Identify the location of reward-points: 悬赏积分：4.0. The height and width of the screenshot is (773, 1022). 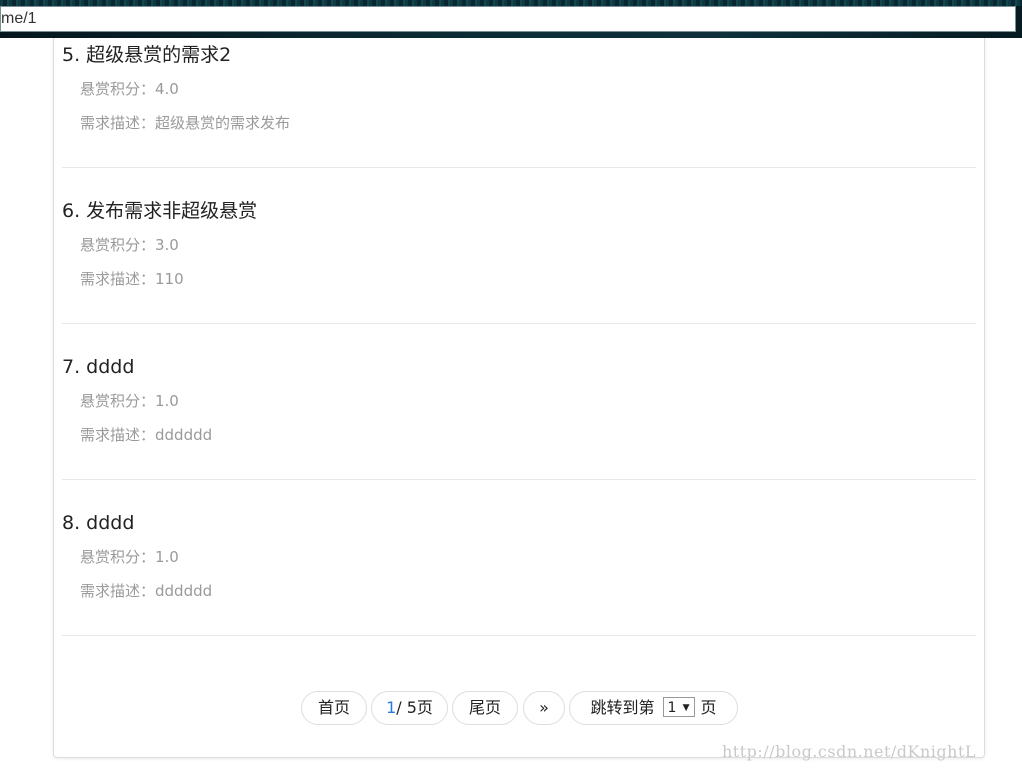
(129, 89).